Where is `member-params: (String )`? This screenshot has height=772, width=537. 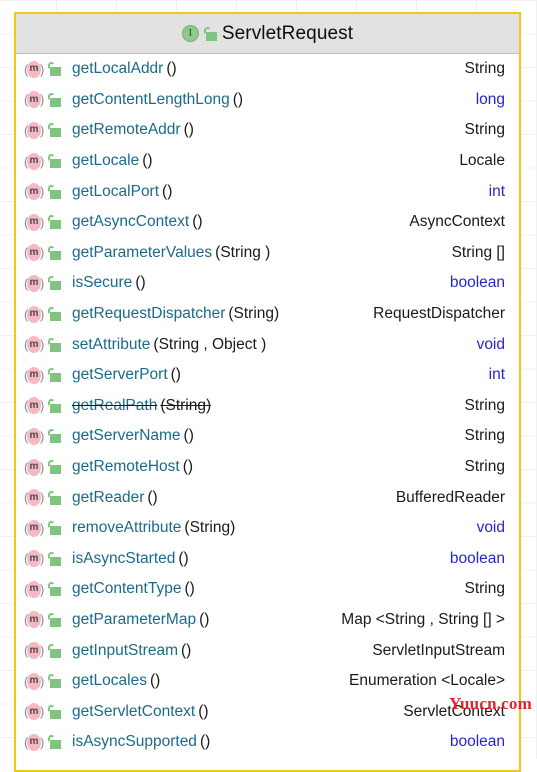 member-params: (String ) is located at coordinates (243, 252).